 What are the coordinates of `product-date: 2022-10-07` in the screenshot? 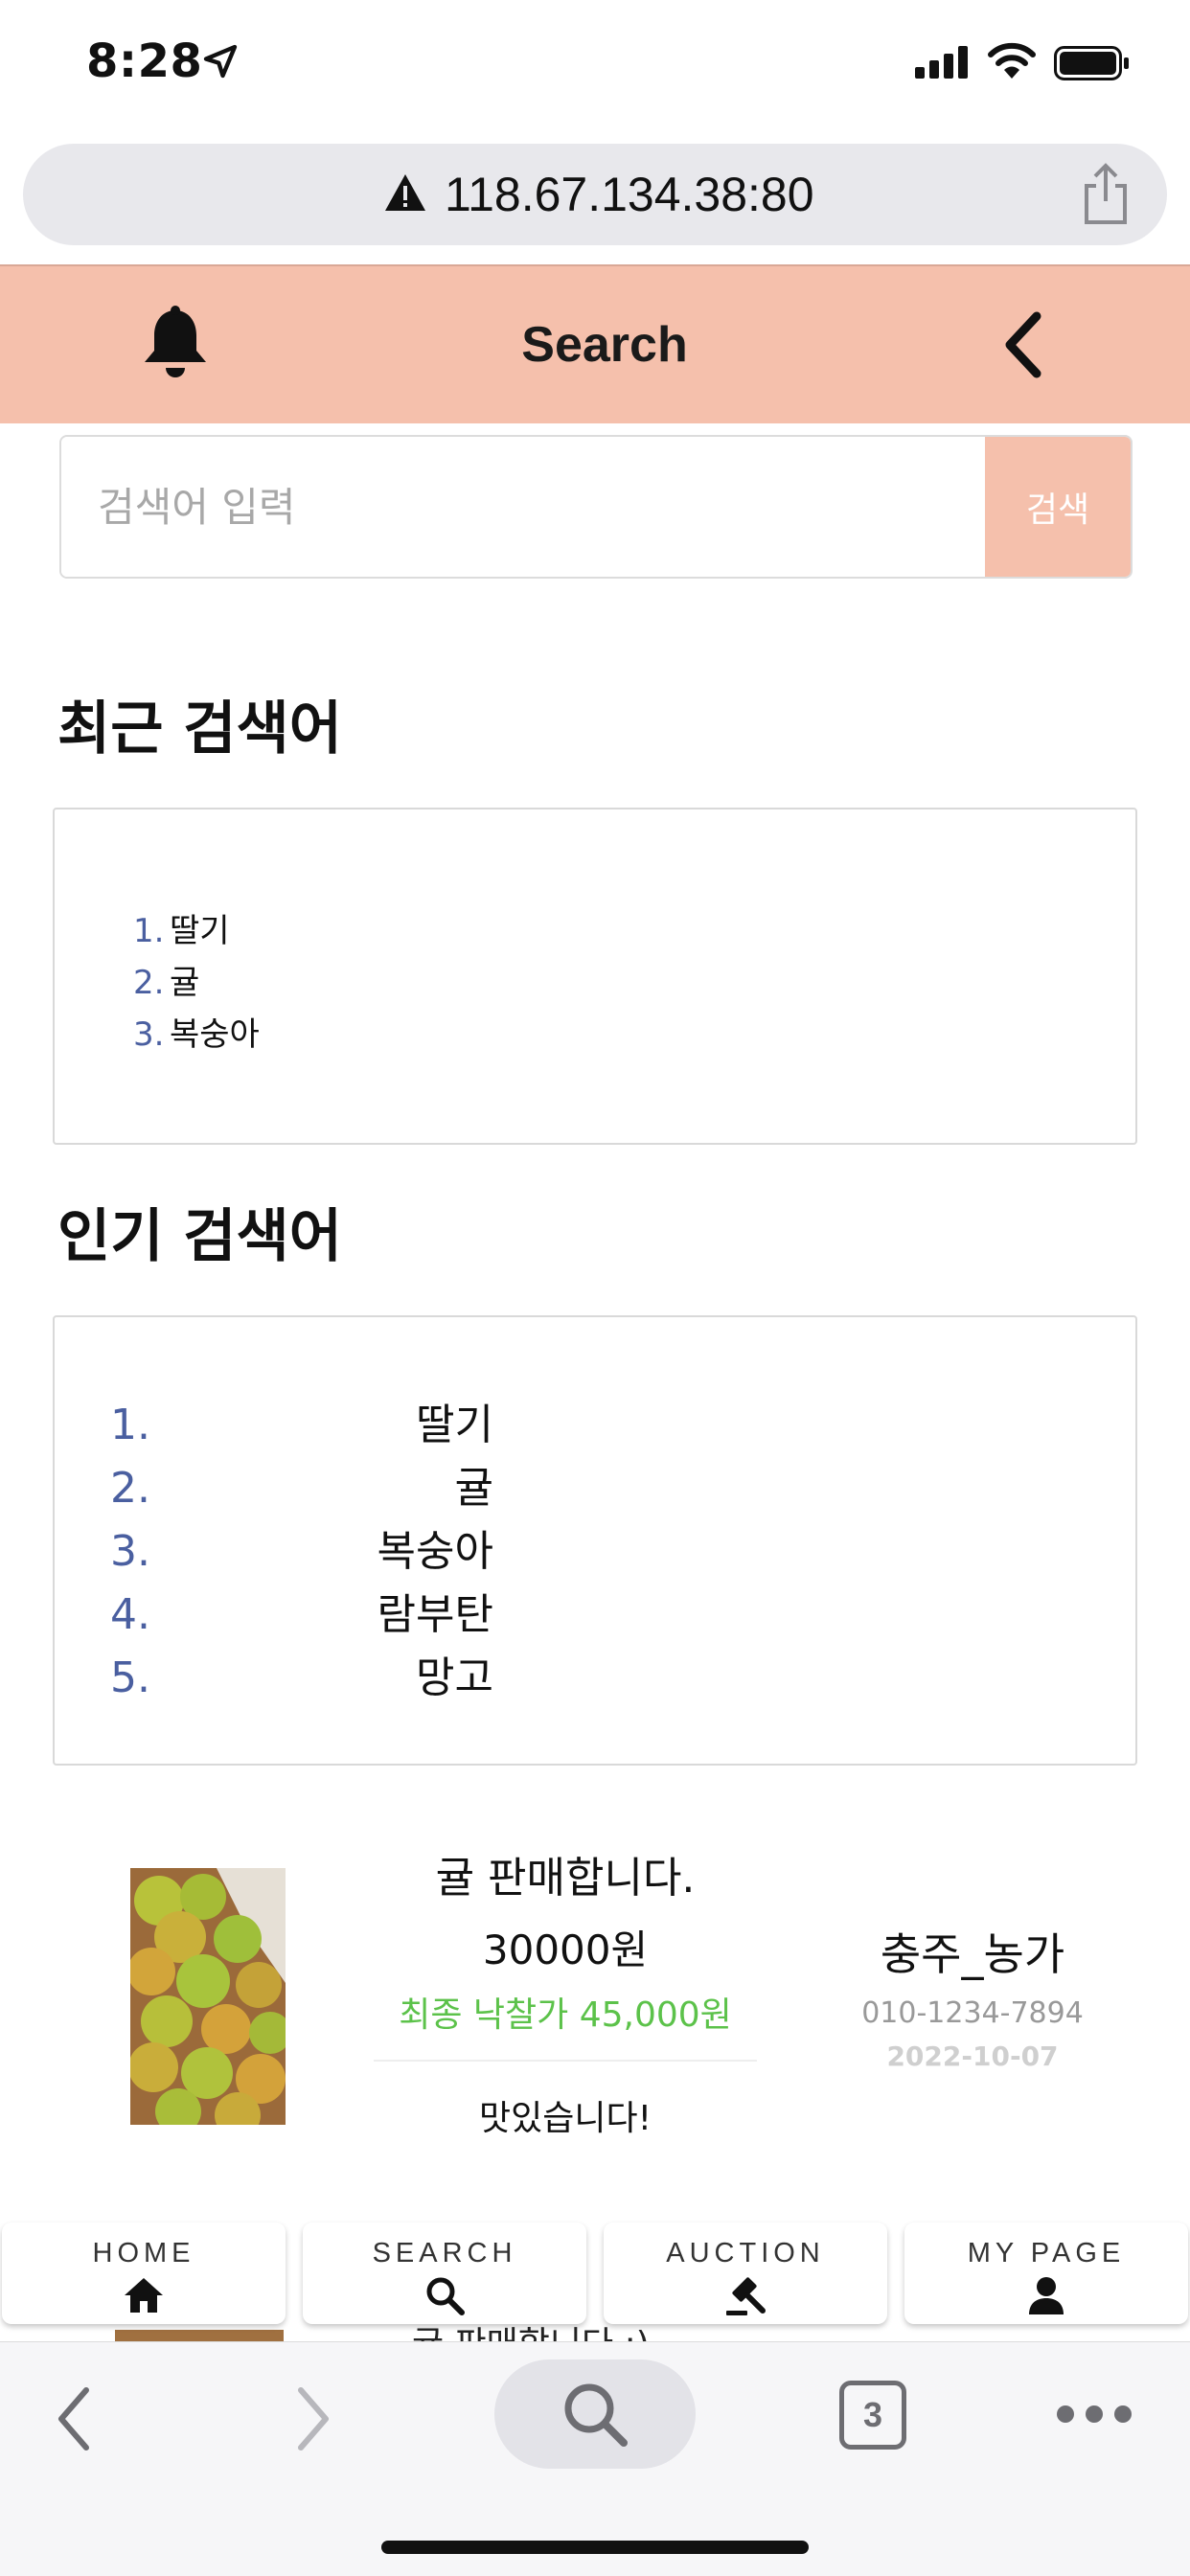 It's located at (973, 2056).